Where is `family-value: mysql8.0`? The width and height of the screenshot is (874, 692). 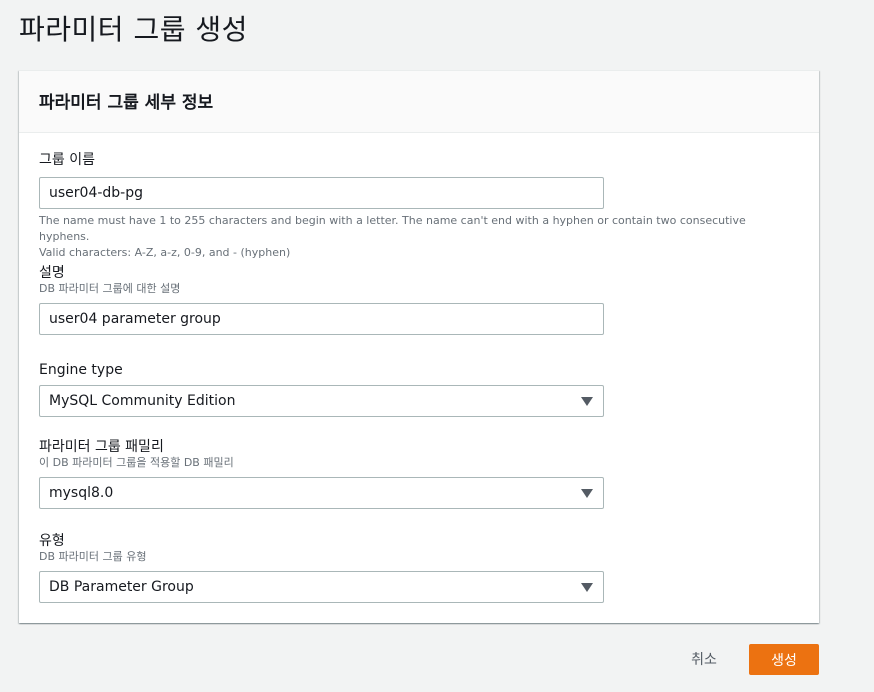 family-value: mysql8.0 is located at coordinates (81, 493).